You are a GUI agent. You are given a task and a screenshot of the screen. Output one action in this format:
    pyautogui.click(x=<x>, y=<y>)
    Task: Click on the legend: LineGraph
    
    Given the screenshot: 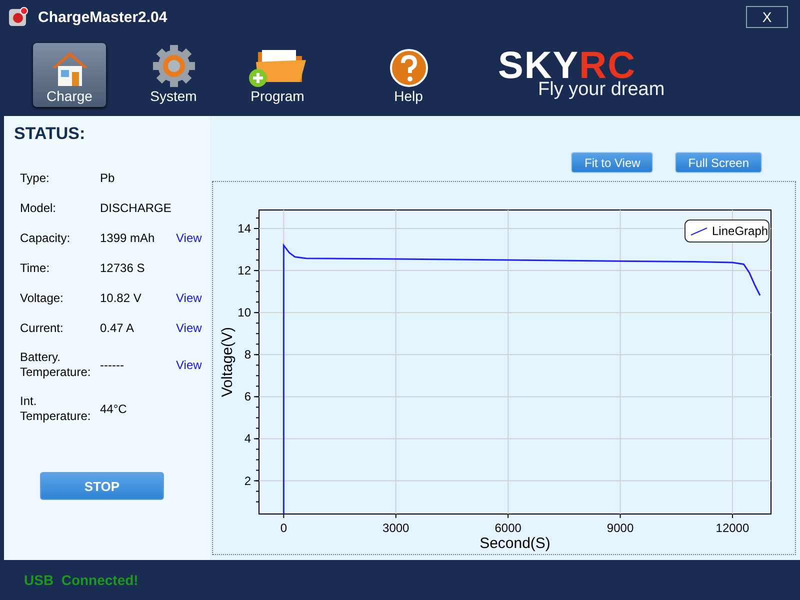 What is the action you would take?
    pyautogui.click(x=727, y=231)
    